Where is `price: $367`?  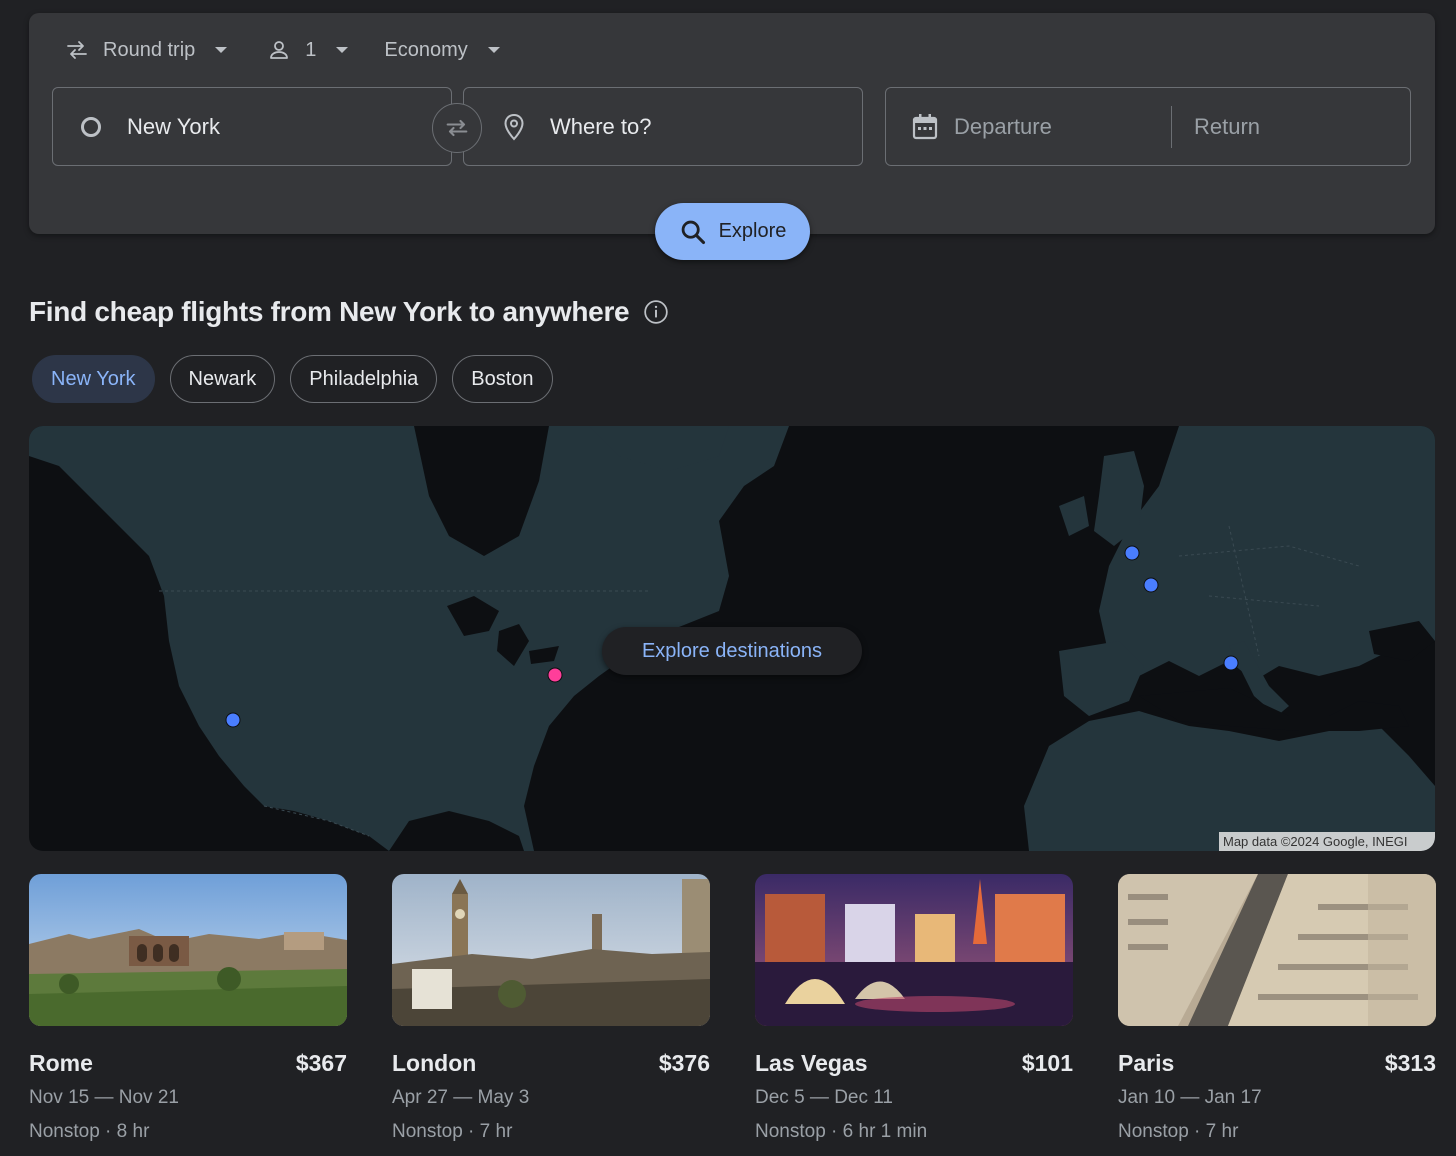
price: $367 is located at coordinates (321, 1063).